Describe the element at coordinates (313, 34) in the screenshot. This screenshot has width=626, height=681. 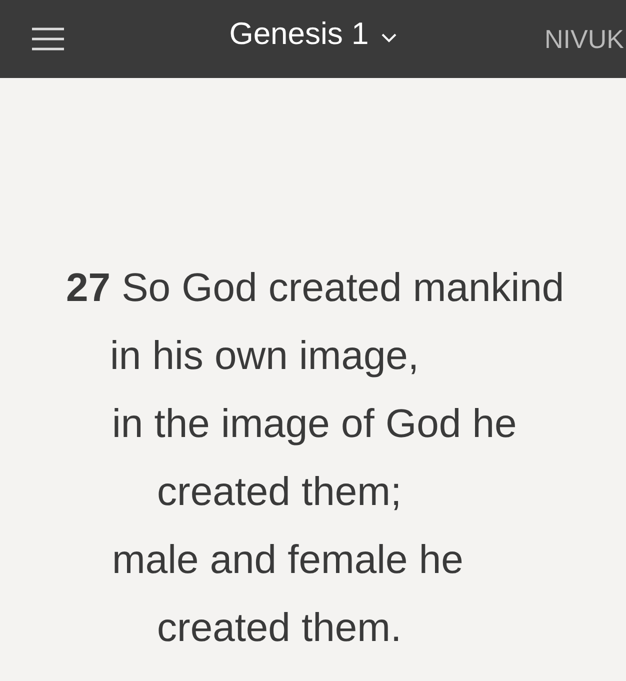
I see `chapter-selector: Genesis 1` at that location.